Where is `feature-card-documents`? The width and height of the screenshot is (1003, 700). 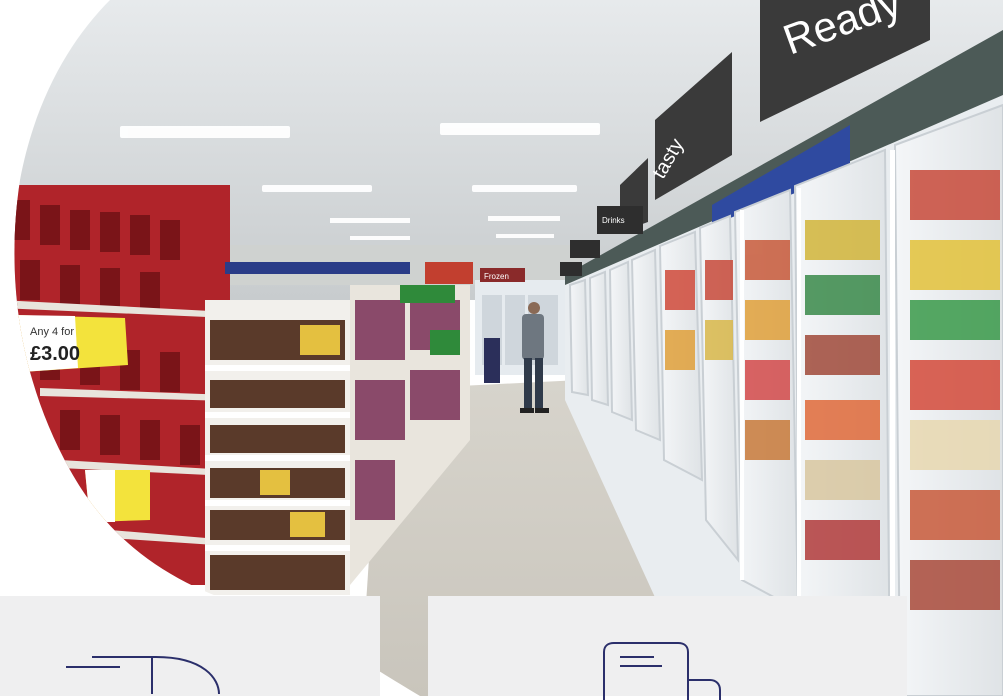 feature-card-documents is located at coordinates (667, 648).